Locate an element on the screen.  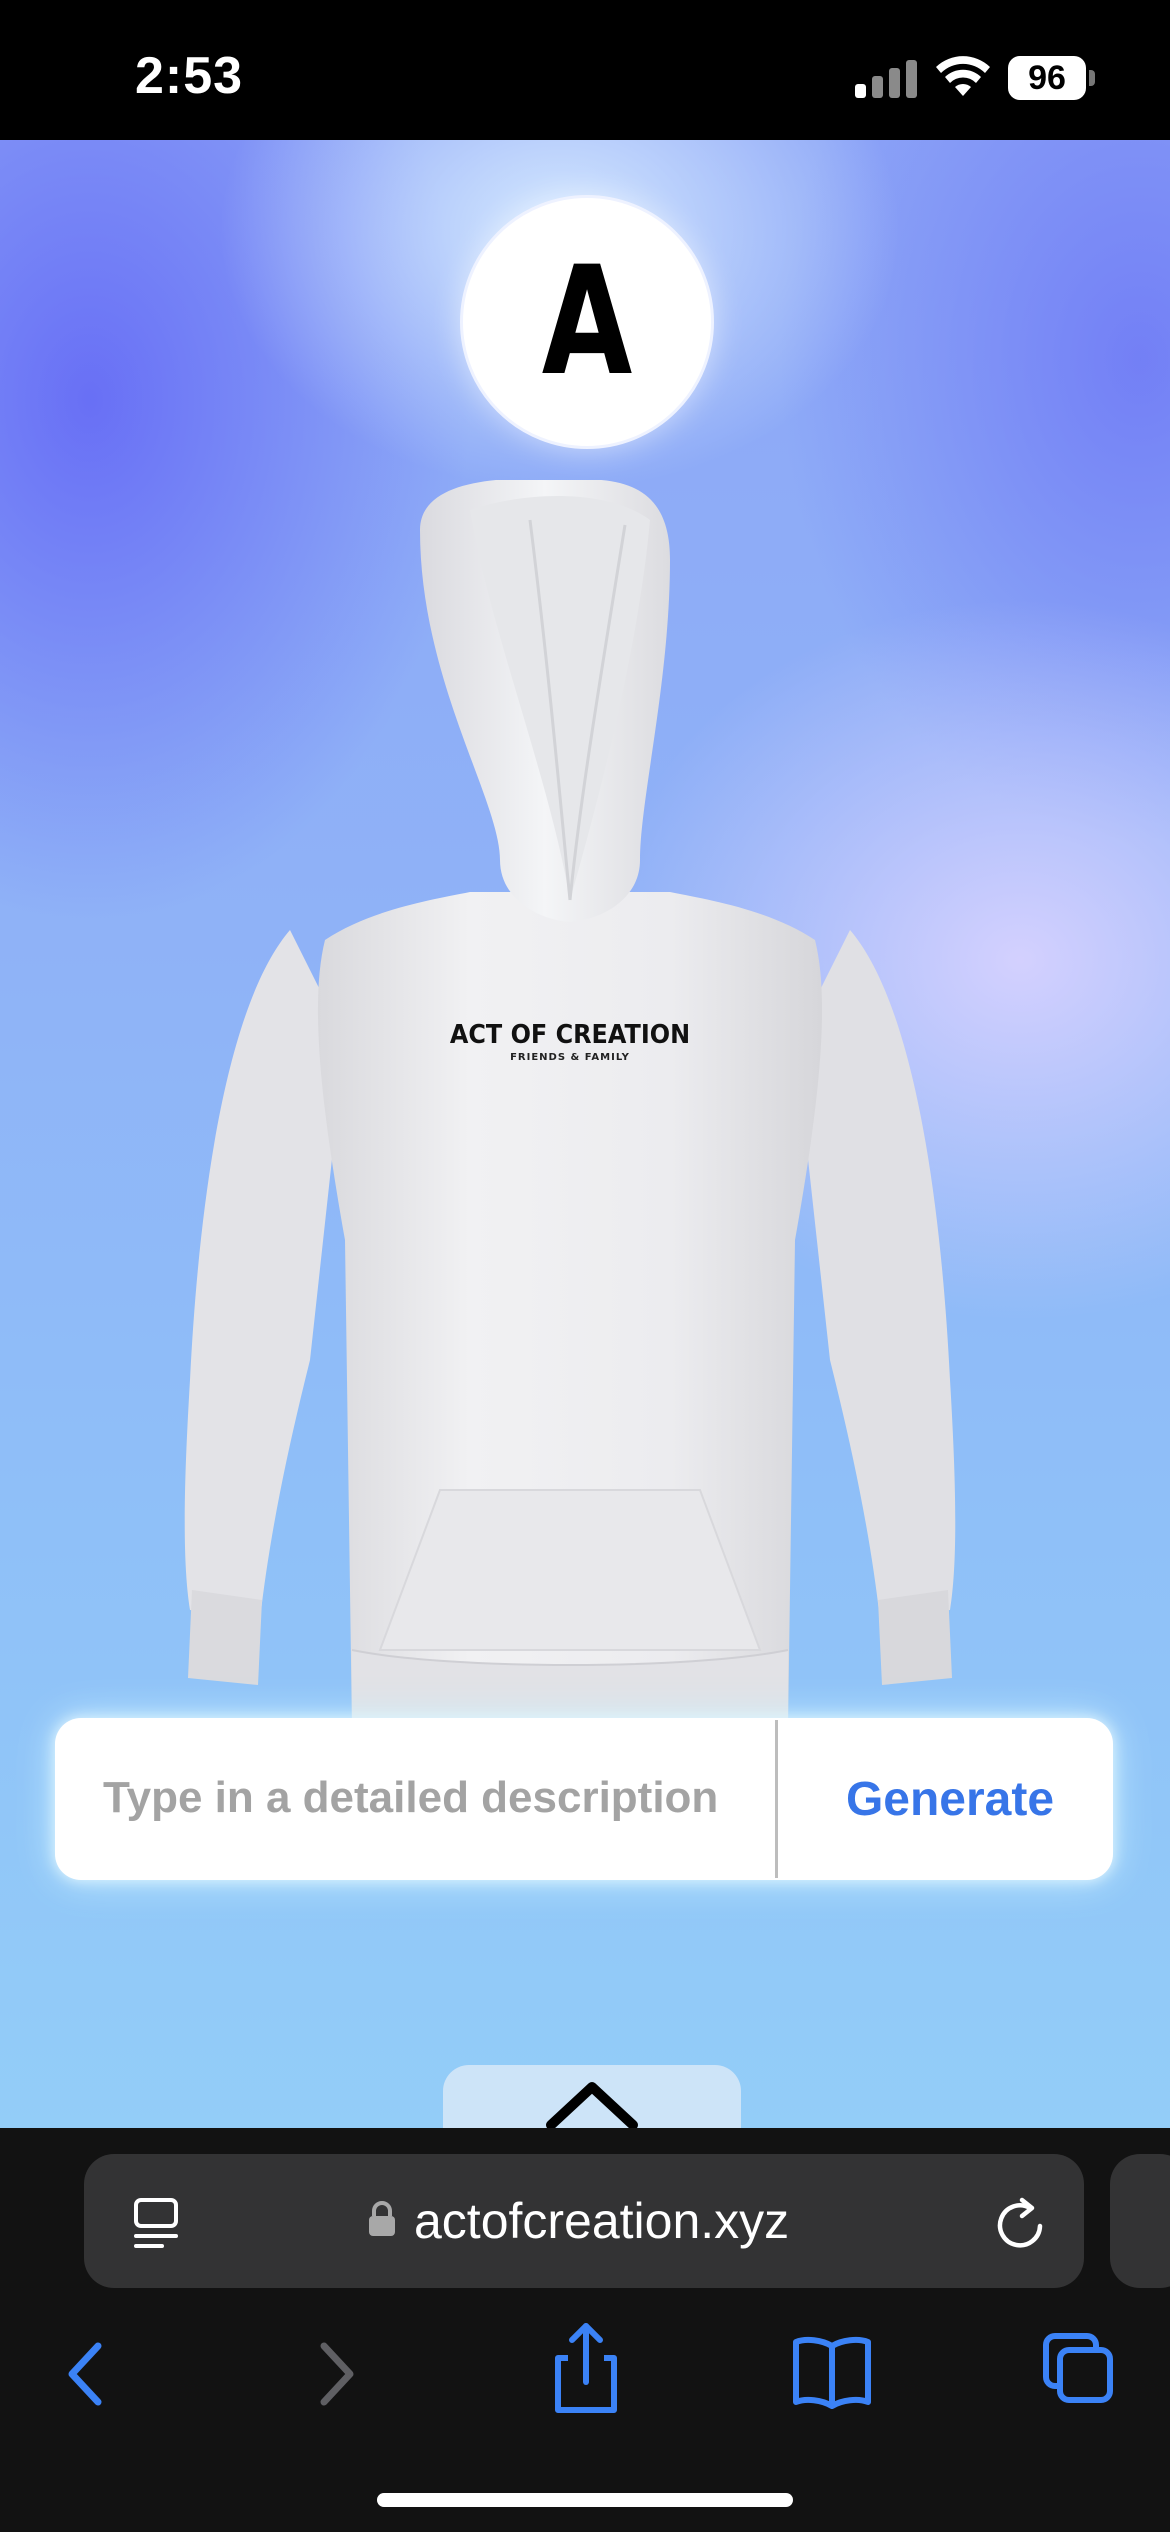
status-time: 2:53 is located at coordinates (189, 76).